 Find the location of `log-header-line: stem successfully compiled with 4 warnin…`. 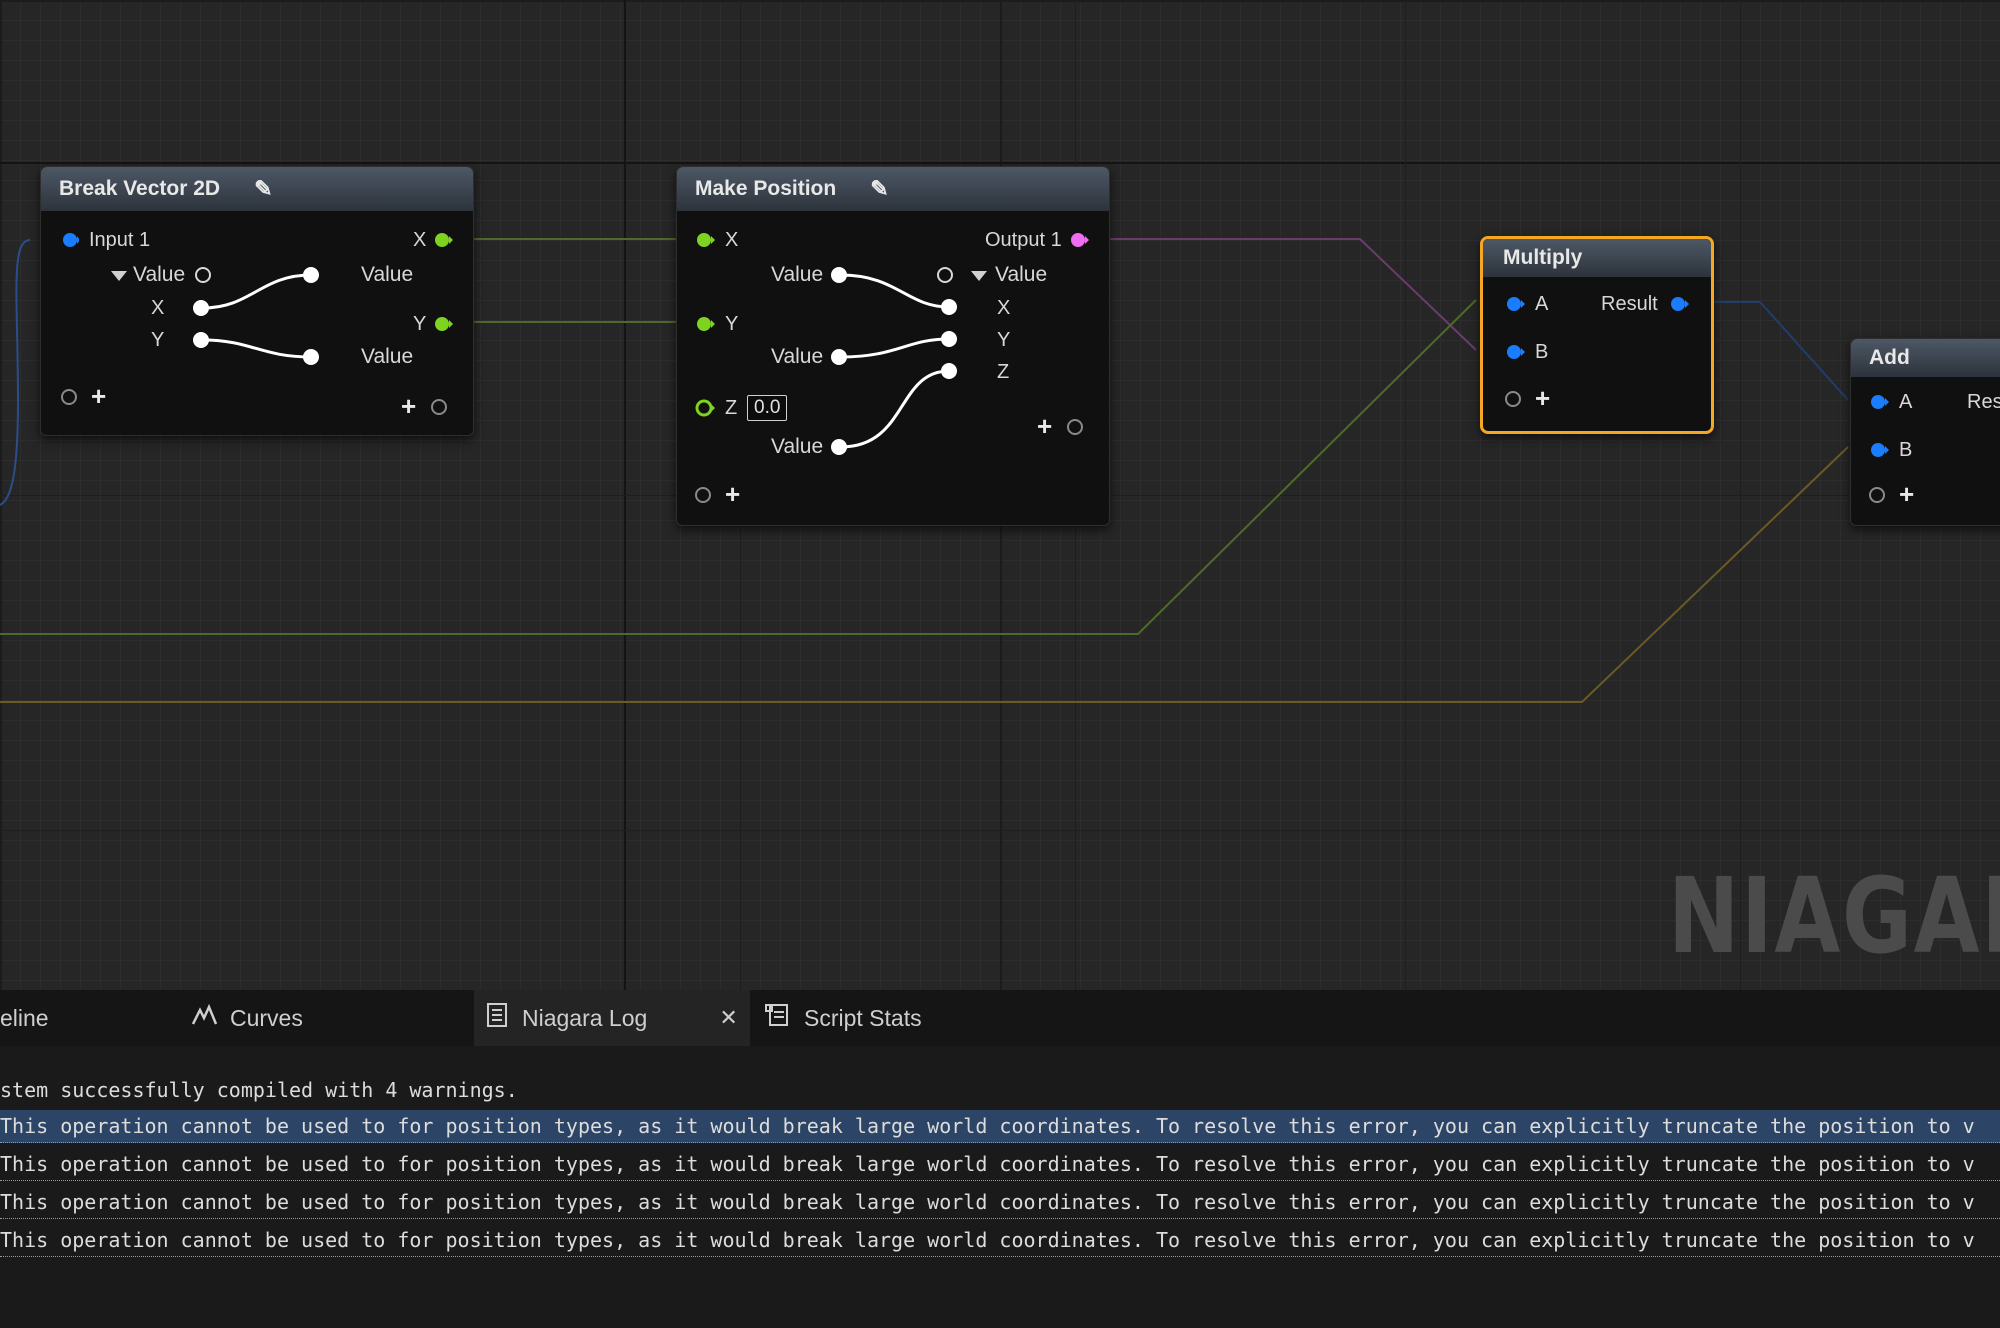

log-header-line: stem successfully compiled with 4 warnin… is located at coordinates (1000, 1090).